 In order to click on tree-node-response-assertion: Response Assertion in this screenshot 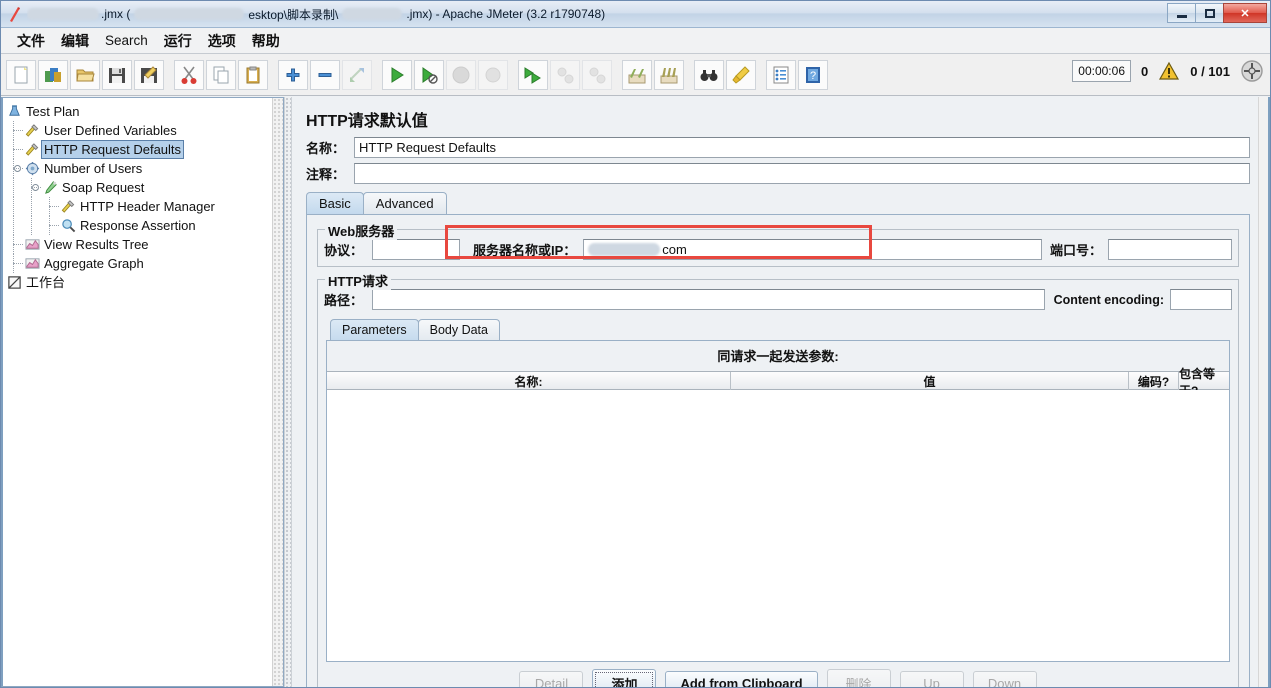, I will do `click(143, 225)`.